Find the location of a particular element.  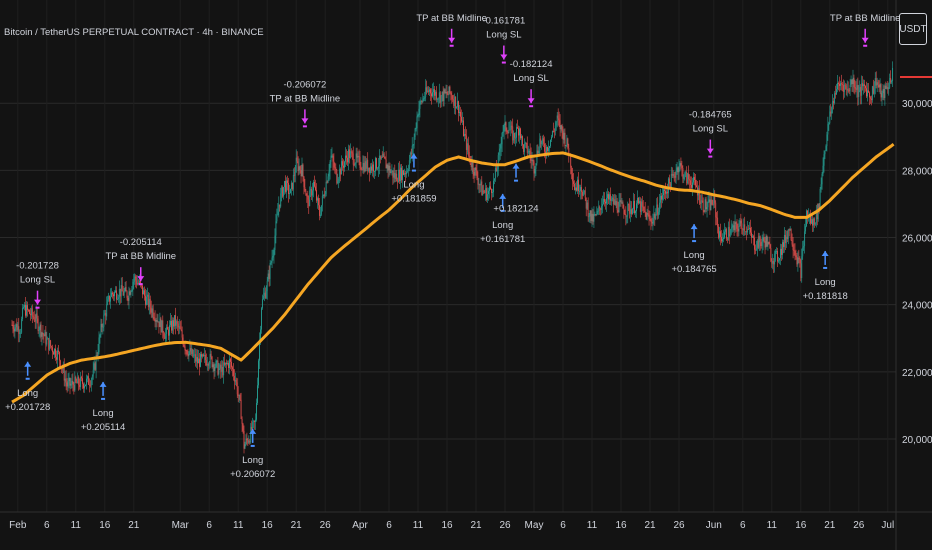

entry-value: +0.184765 is located at coordinates (693, 269).